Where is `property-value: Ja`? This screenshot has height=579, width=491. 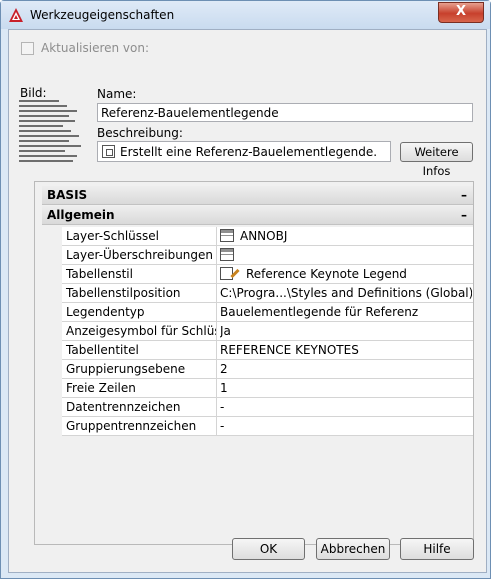 property-value: Ja is located at coordinates (346, 331).